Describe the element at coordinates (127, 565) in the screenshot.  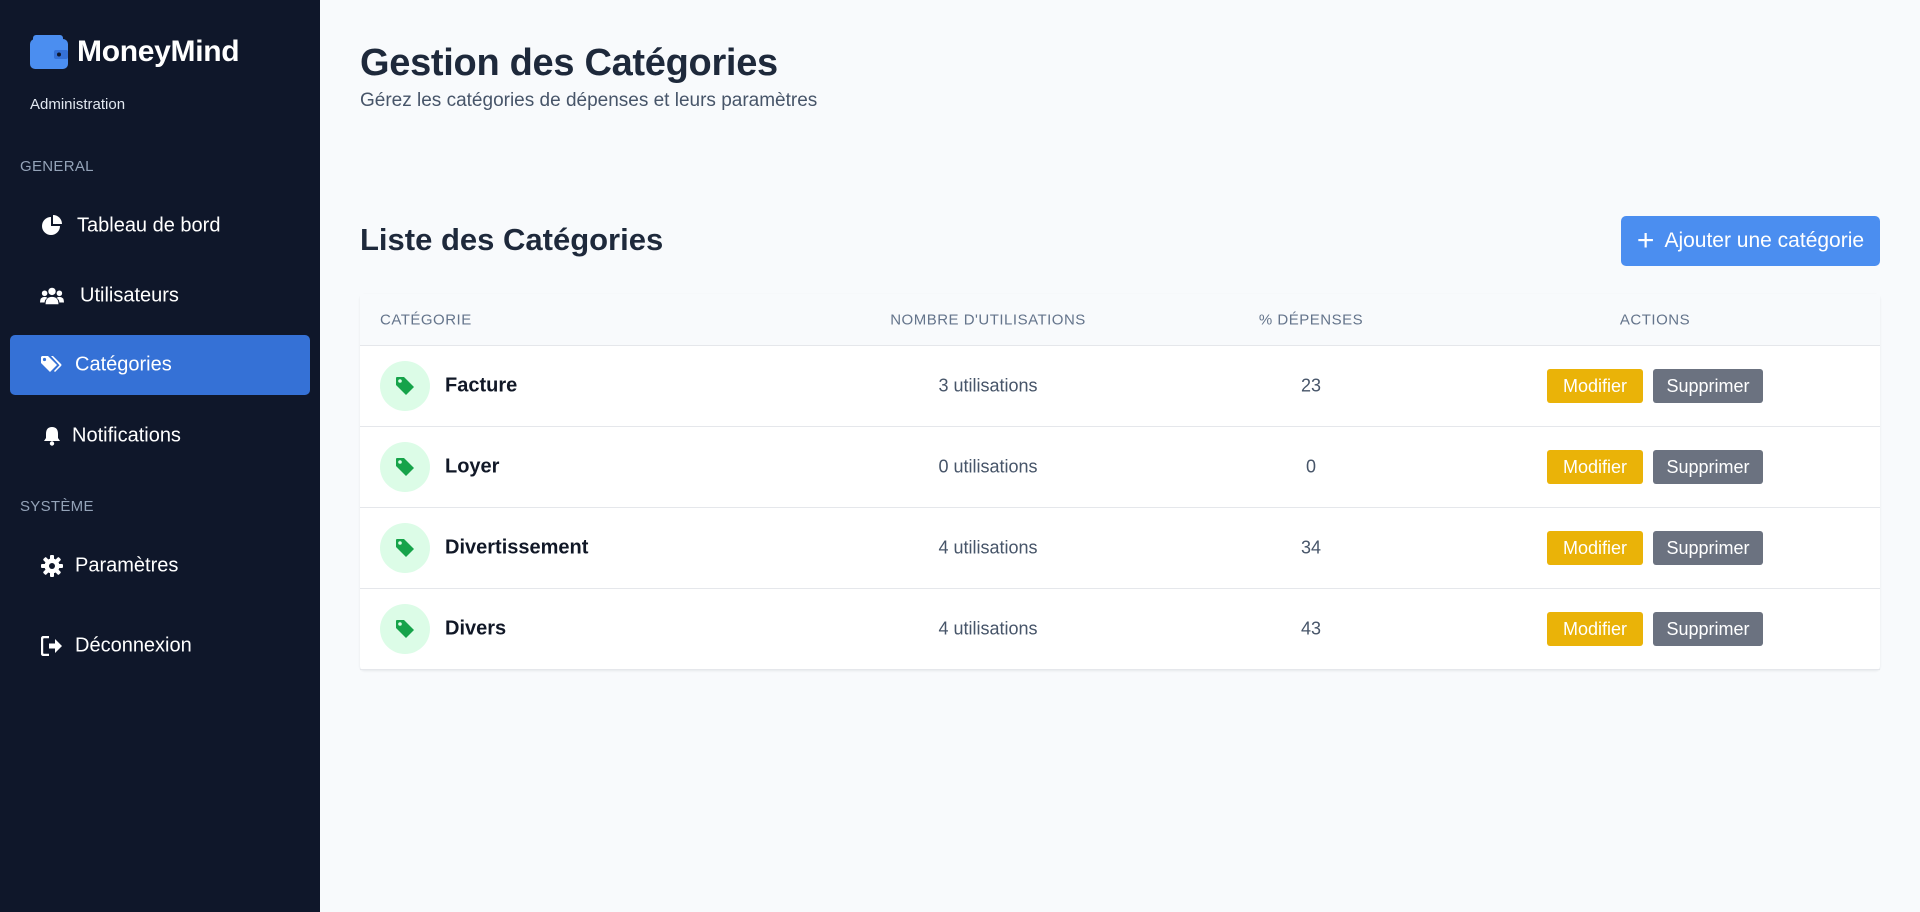
I see `sidebar-item-label: Paramètres` at that location.